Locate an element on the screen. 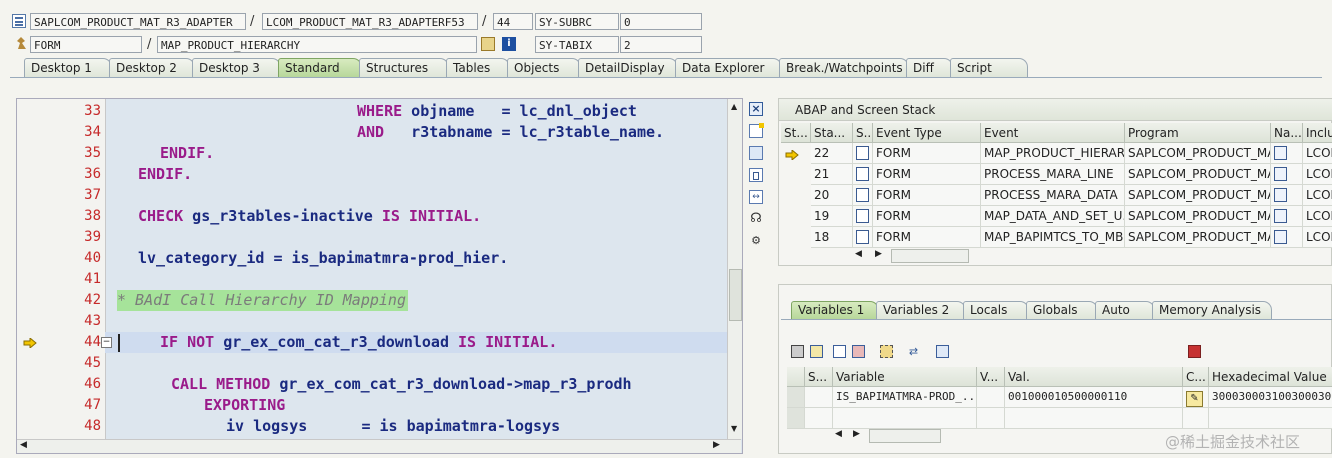 The width and height of the screenshot is (1332, 458). tab-locals: Locals is located at coordinates (996, 310).